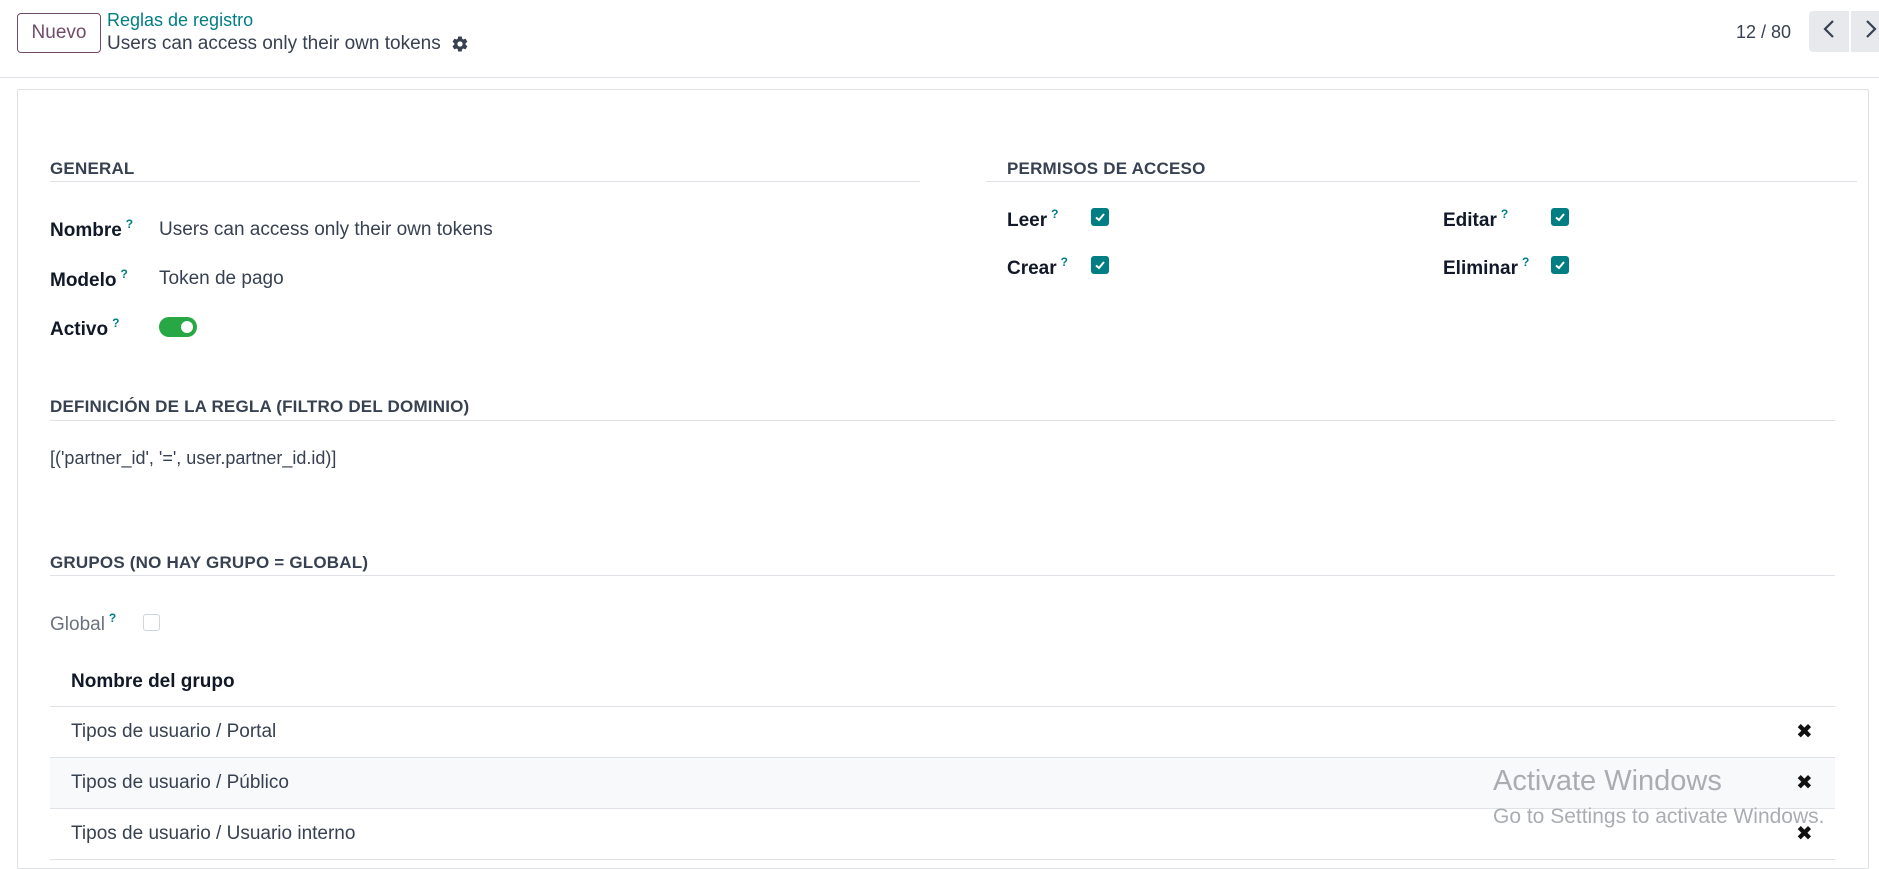 Image resolution: width=1879 pixels, height=869 pixels. I want to click on section-access-title: PERMISOS DE ACCESO, so click(1106, 168).